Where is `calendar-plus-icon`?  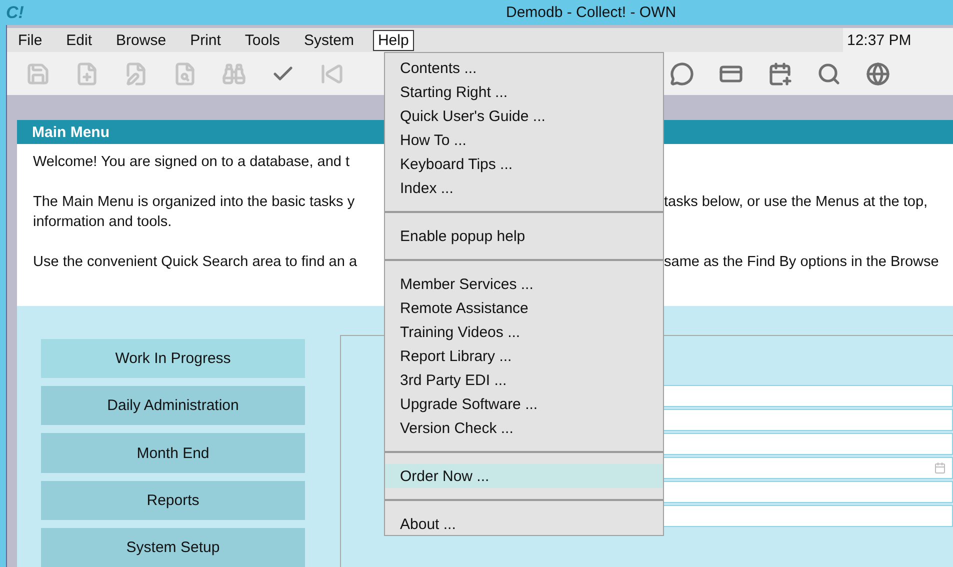
calendar-plus-icon is located at coordinates (780, 73).